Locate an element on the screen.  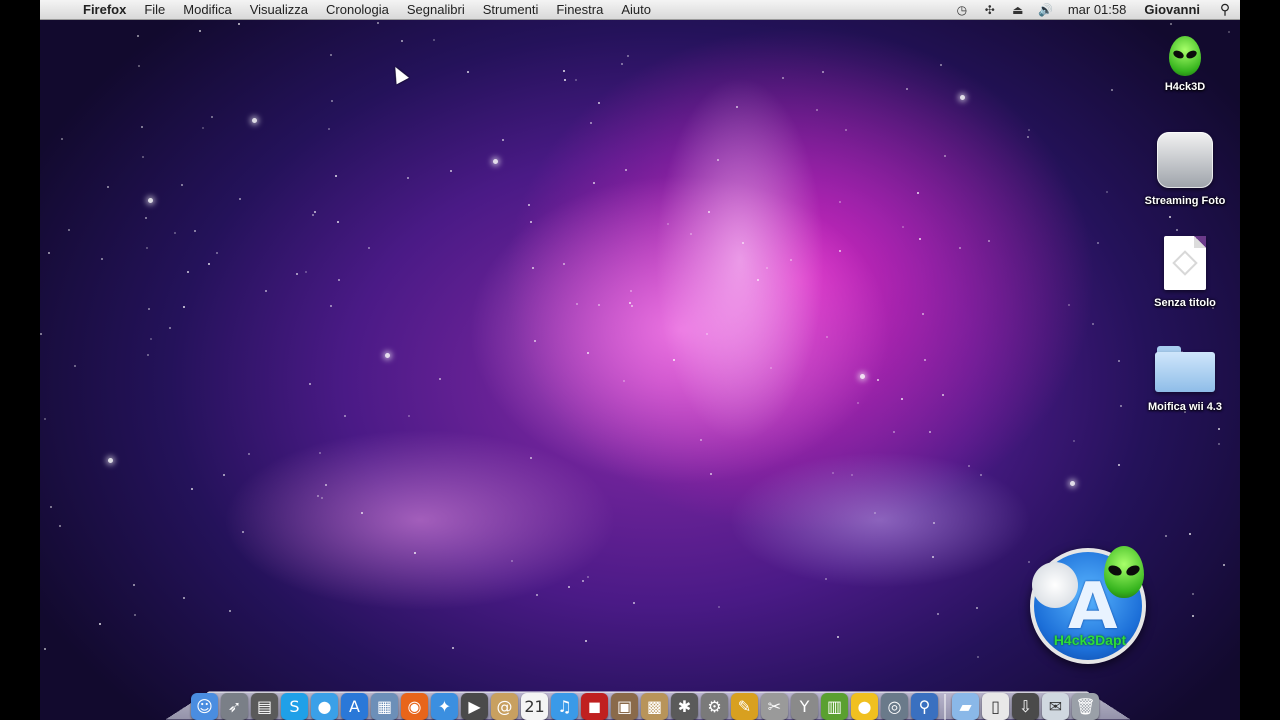
app-store-icon: A is located at coordinates (354, 706).